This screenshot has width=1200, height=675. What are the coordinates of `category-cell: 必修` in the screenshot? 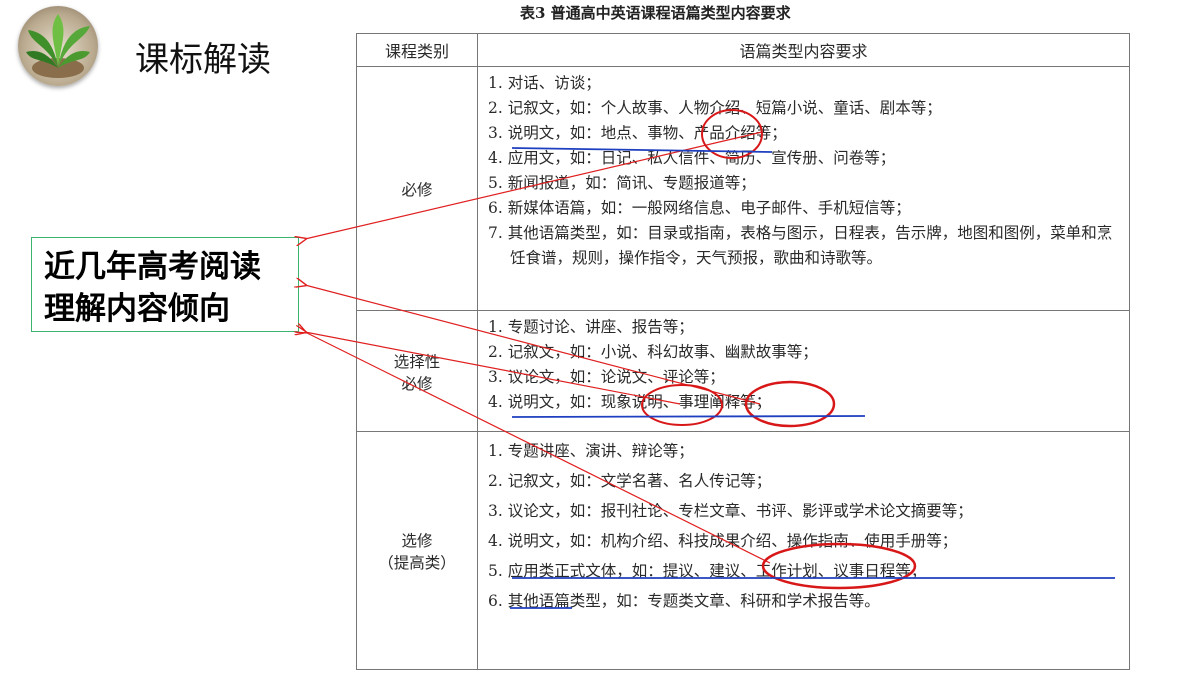 It's located at (417, 188).